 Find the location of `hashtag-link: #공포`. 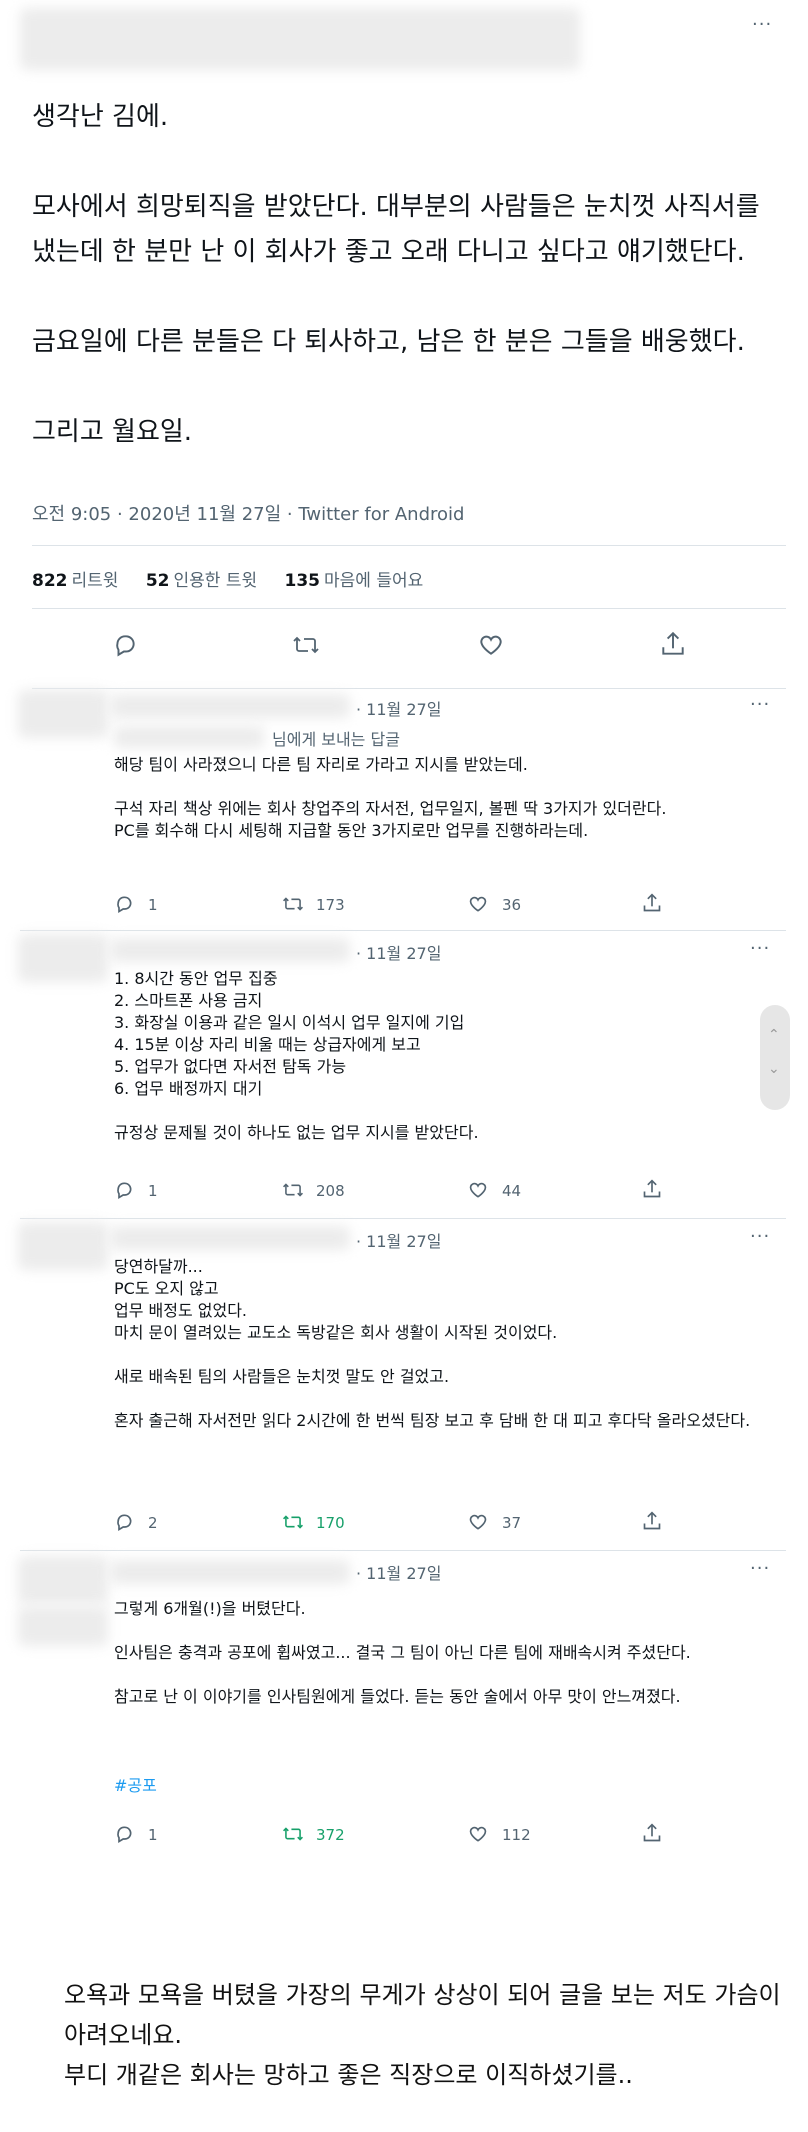

hashtag-link: #공포 is located at coordinates (135, 1784).